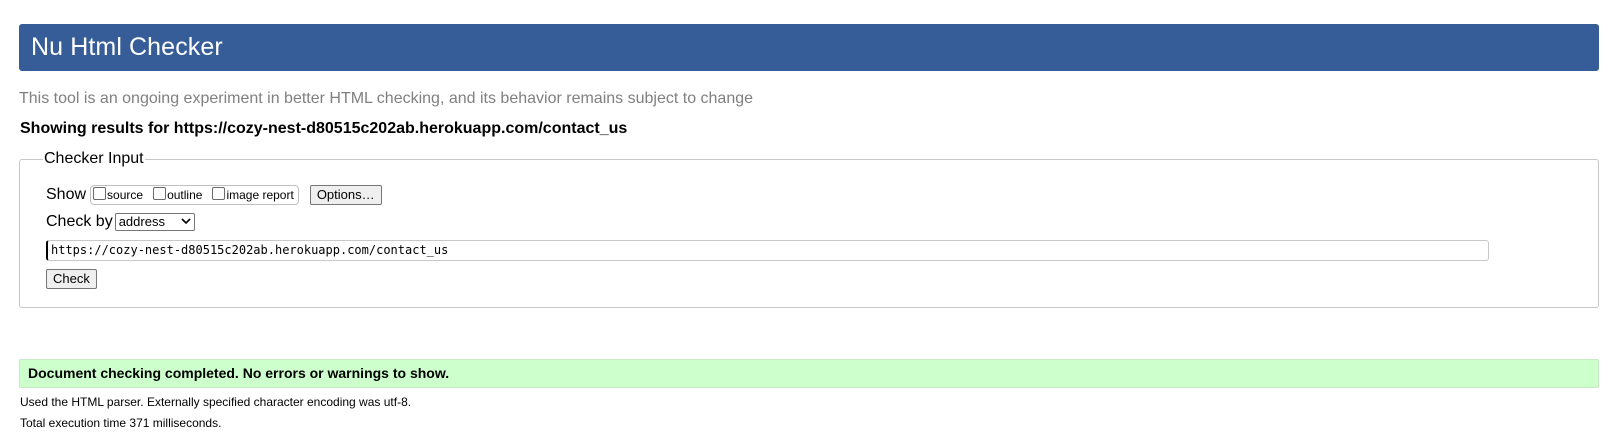 Image resolution: width=1617 pixels, height=437 pixels. I want to click on check-by-select: address, so click(154, 222).